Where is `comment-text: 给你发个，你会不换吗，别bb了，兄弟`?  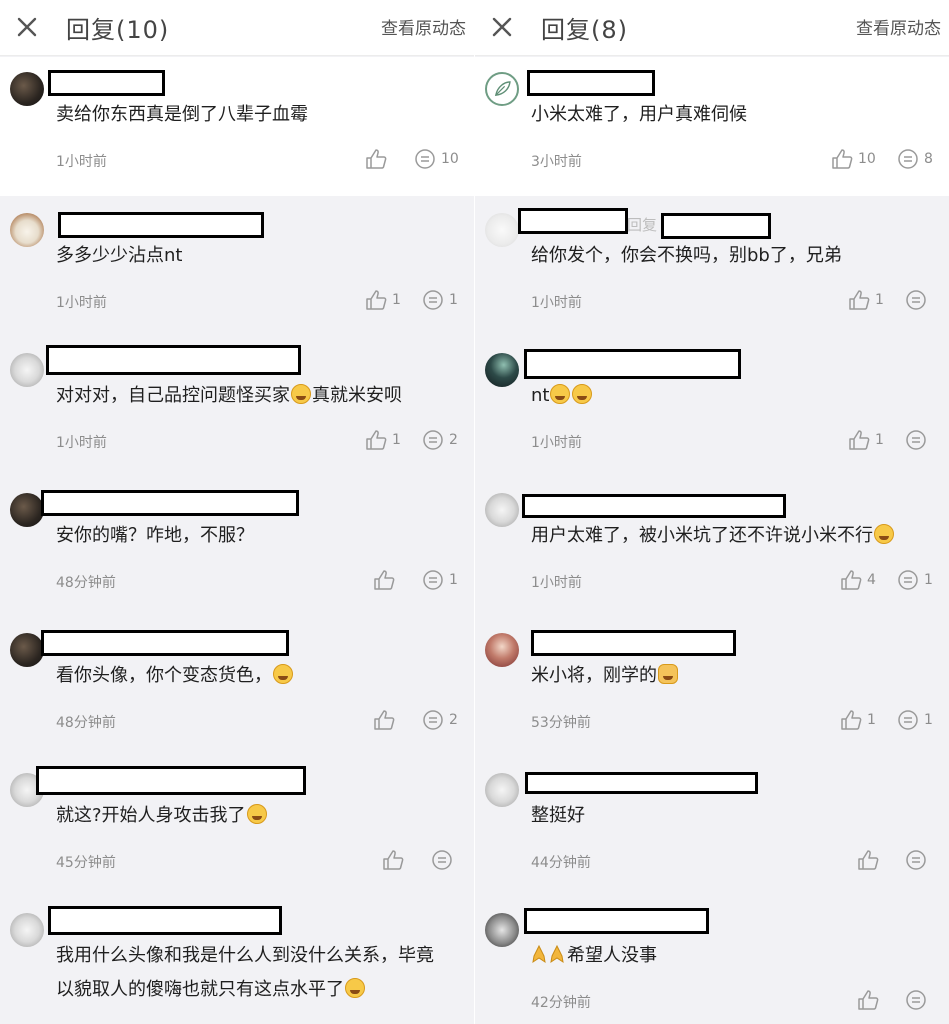 comment-text: 给你发个，你会不换吗，别bb了，兄弟 is located at coordinates (686, 255).